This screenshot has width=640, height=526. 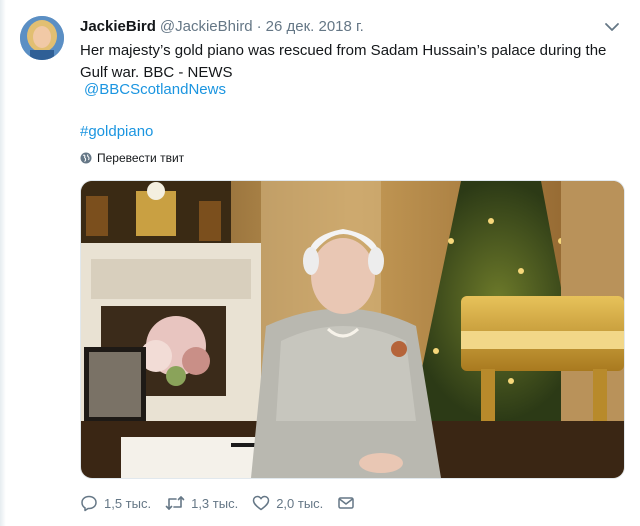 I want to click on page-edge, so click(x=3, y=263).